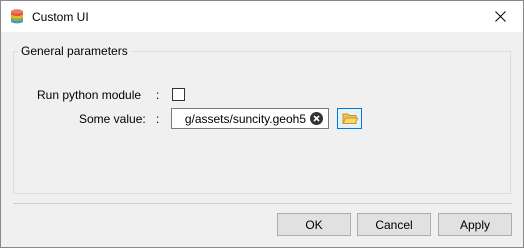 This screenshot has height=248, width=524. What do you see at coordinates (394, 224) in the screenshot?
I see `cancel-button: Cancel` at bounding box center [394, 224].